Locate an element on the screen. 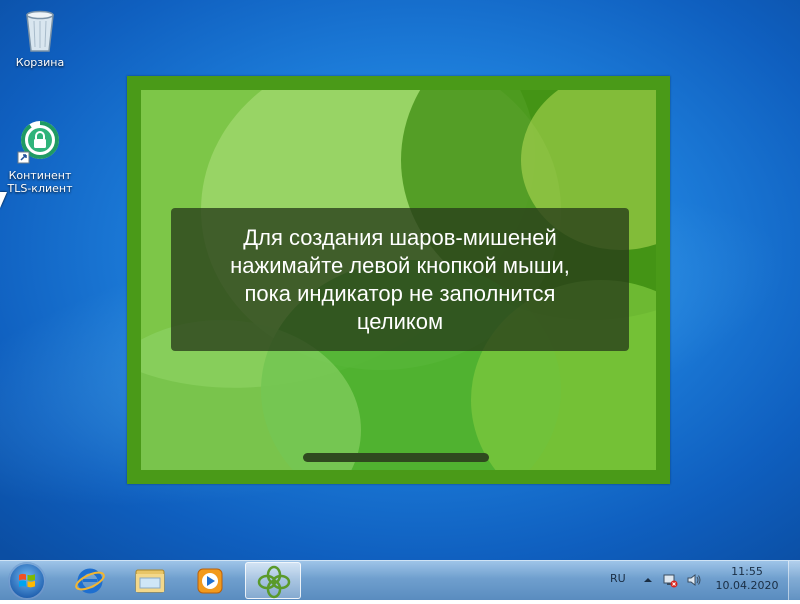 The image size is (800, 604). clock: 11:55 10.04.2020 is located at coordinates (747, 579).